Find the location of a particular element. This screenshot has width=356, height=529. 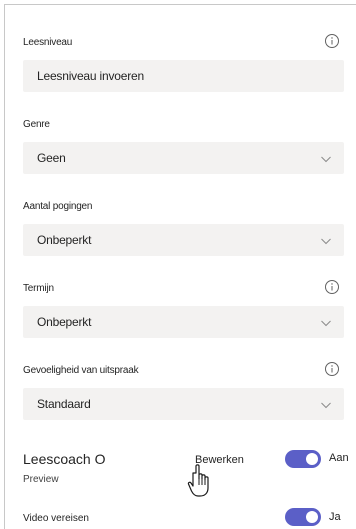

reading-coach-toggle is located at coordinates (303, 459).